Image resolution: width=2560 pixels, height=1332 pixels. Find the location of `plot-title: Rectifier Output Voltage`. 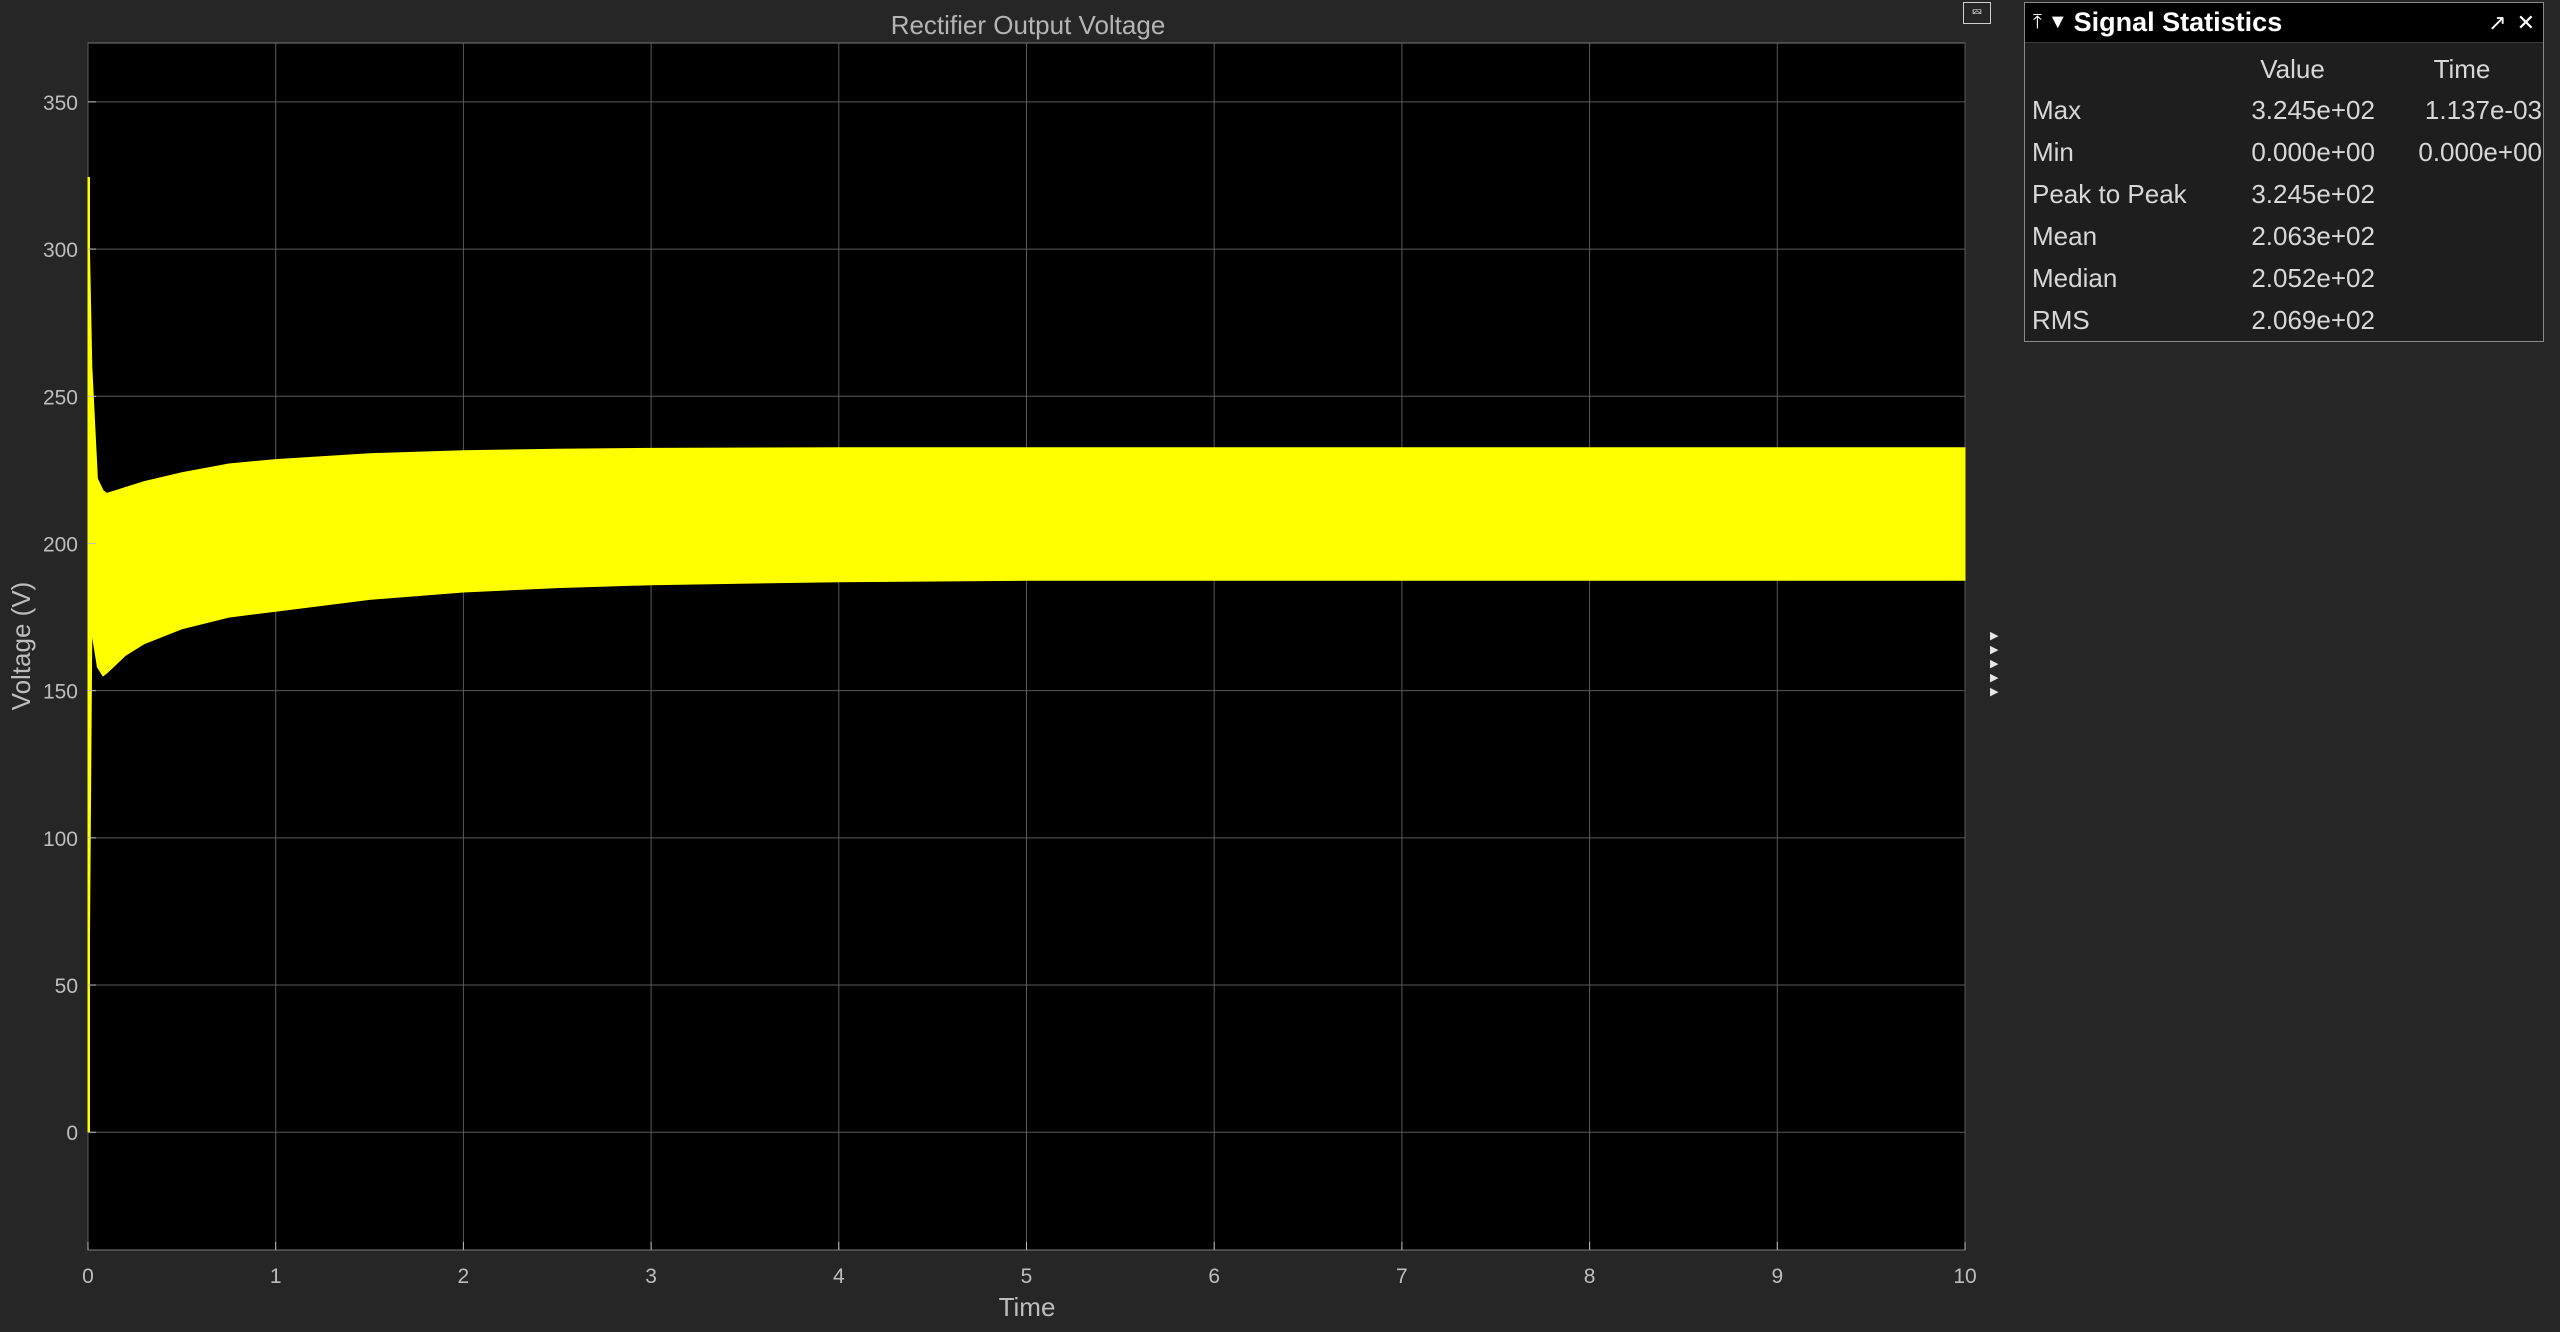

plot-title: Rectifier Output Voltage is located at coordinates (1028, 25).